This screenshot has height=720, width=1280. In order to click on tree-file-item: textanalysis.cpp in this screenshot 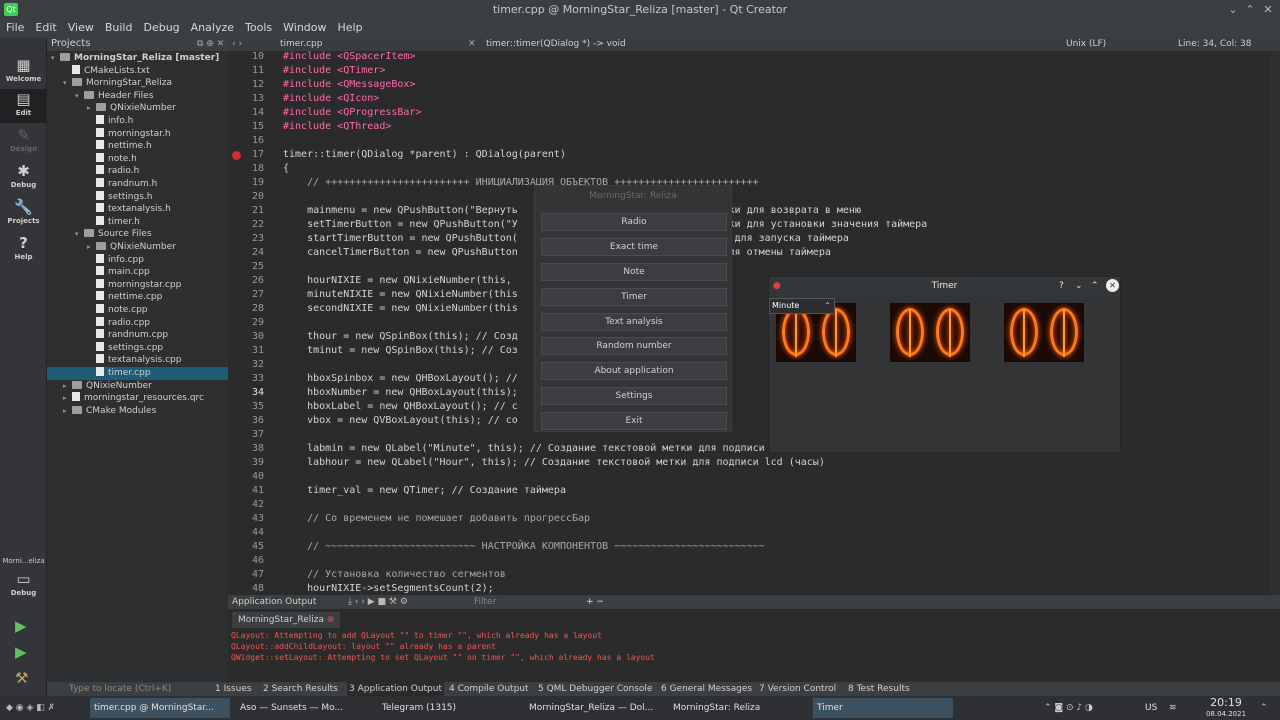, I will do `click(137, 360)`.